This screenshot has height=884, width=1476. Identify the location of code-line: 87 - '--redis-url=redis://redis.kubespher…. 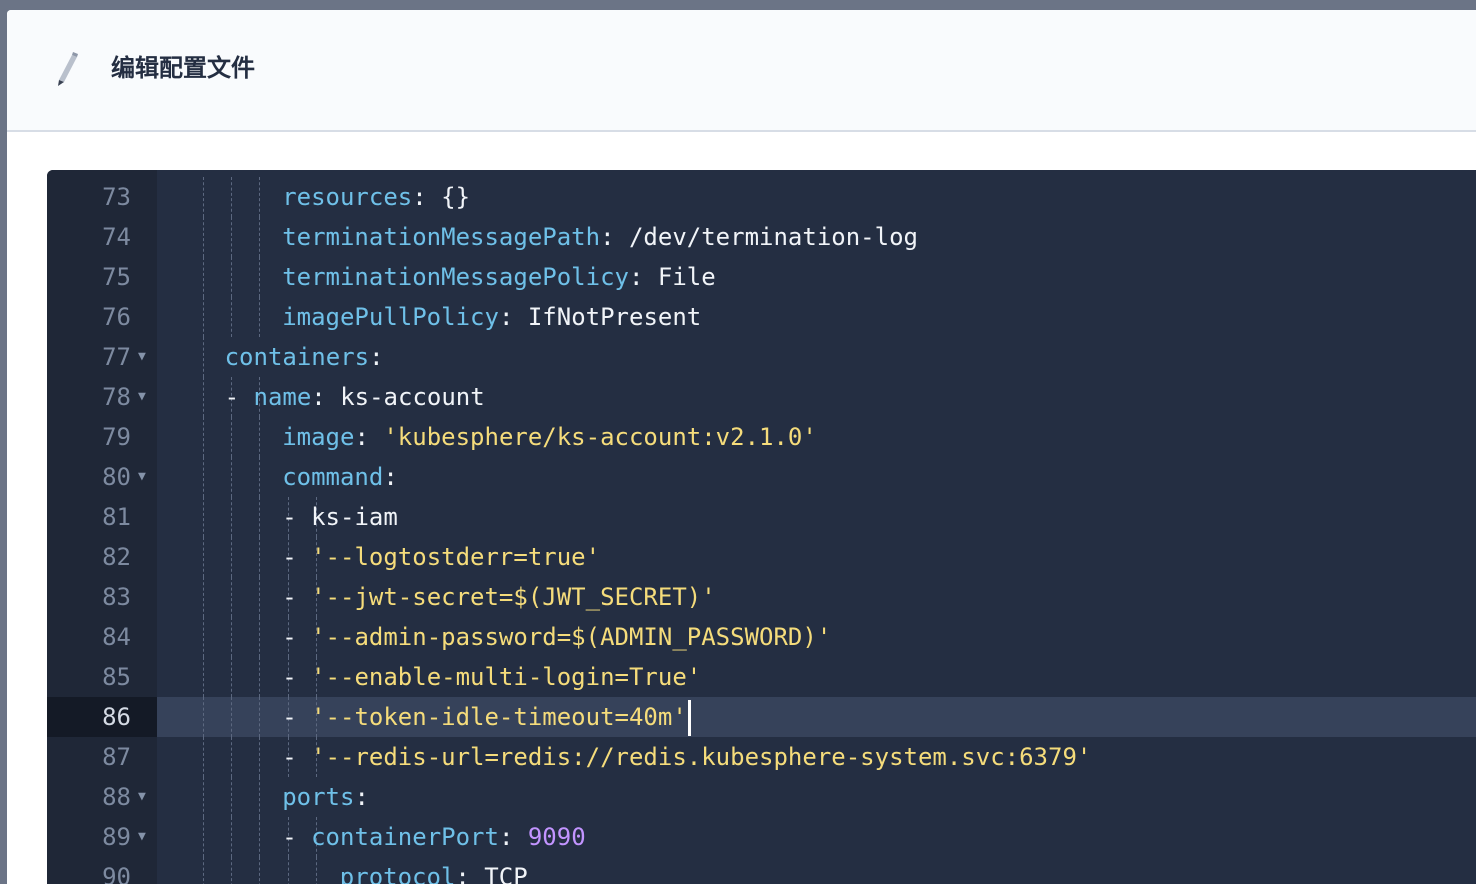
(761, 757).